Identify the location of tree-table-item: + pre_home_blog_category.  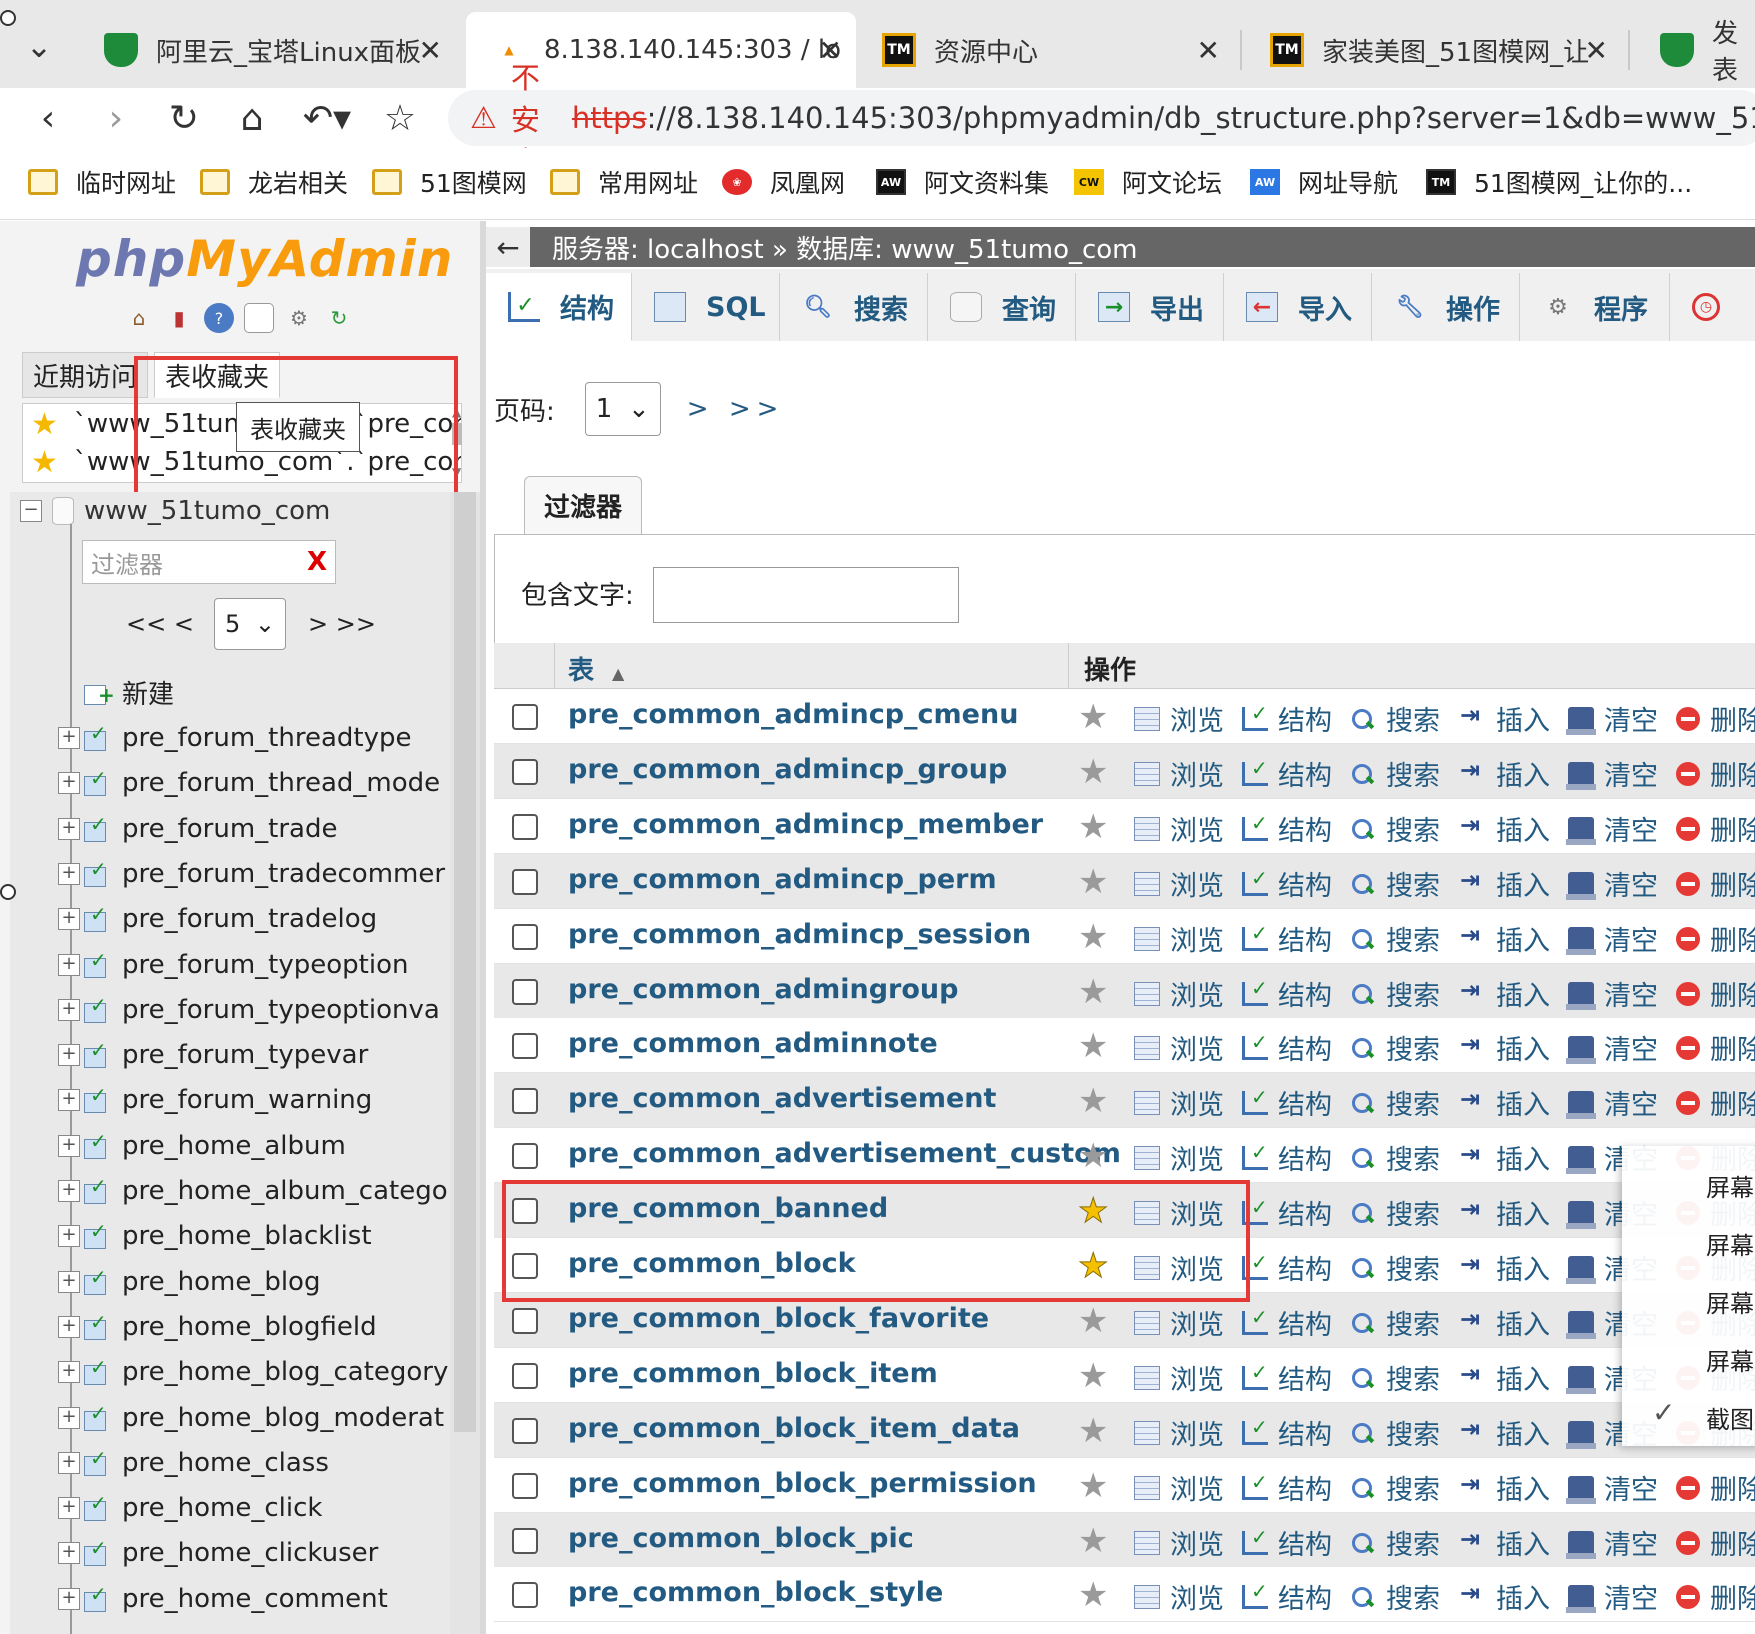
(253, 1372).